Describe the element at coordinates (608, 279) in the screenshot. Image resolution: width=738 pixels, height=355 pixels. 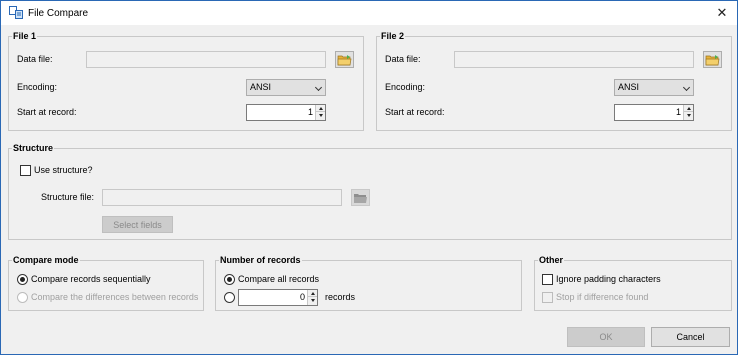
I see `ignore-padding-label: Ignore padding characters` at that location.